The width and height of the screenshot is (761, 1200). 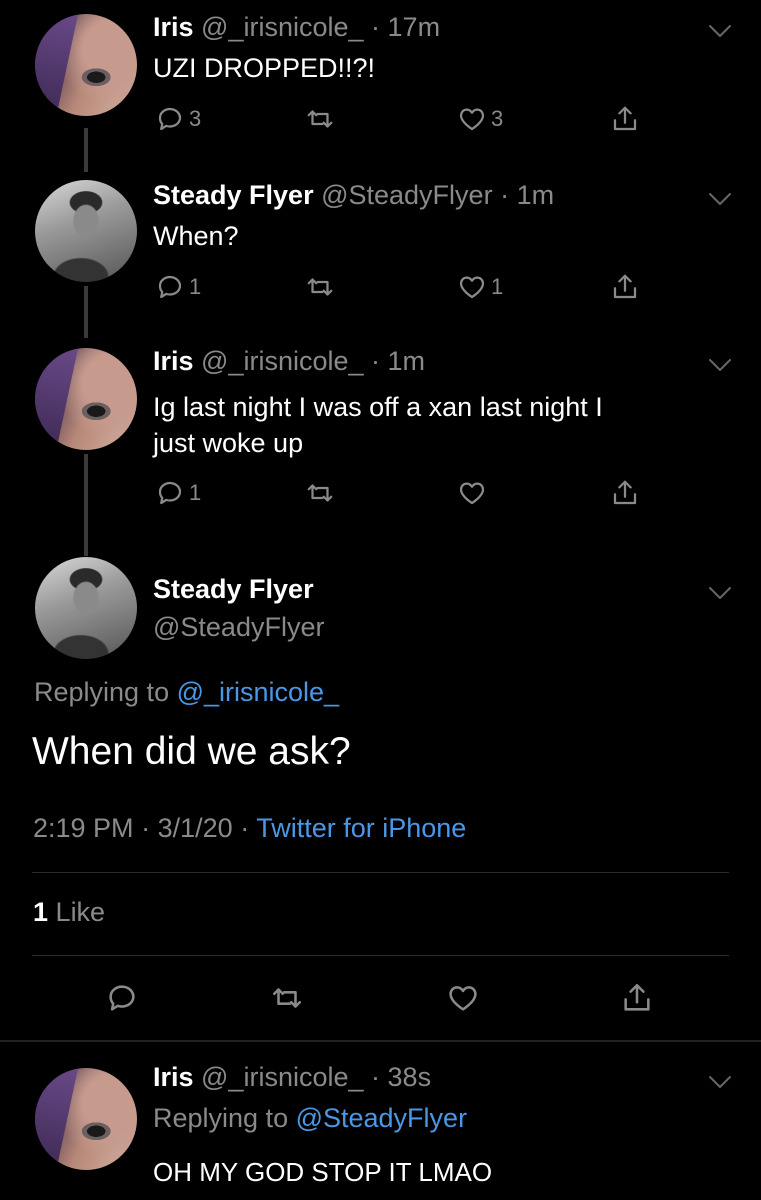 I want to click on tweet-actions: 1, so click(x=400, y=496).